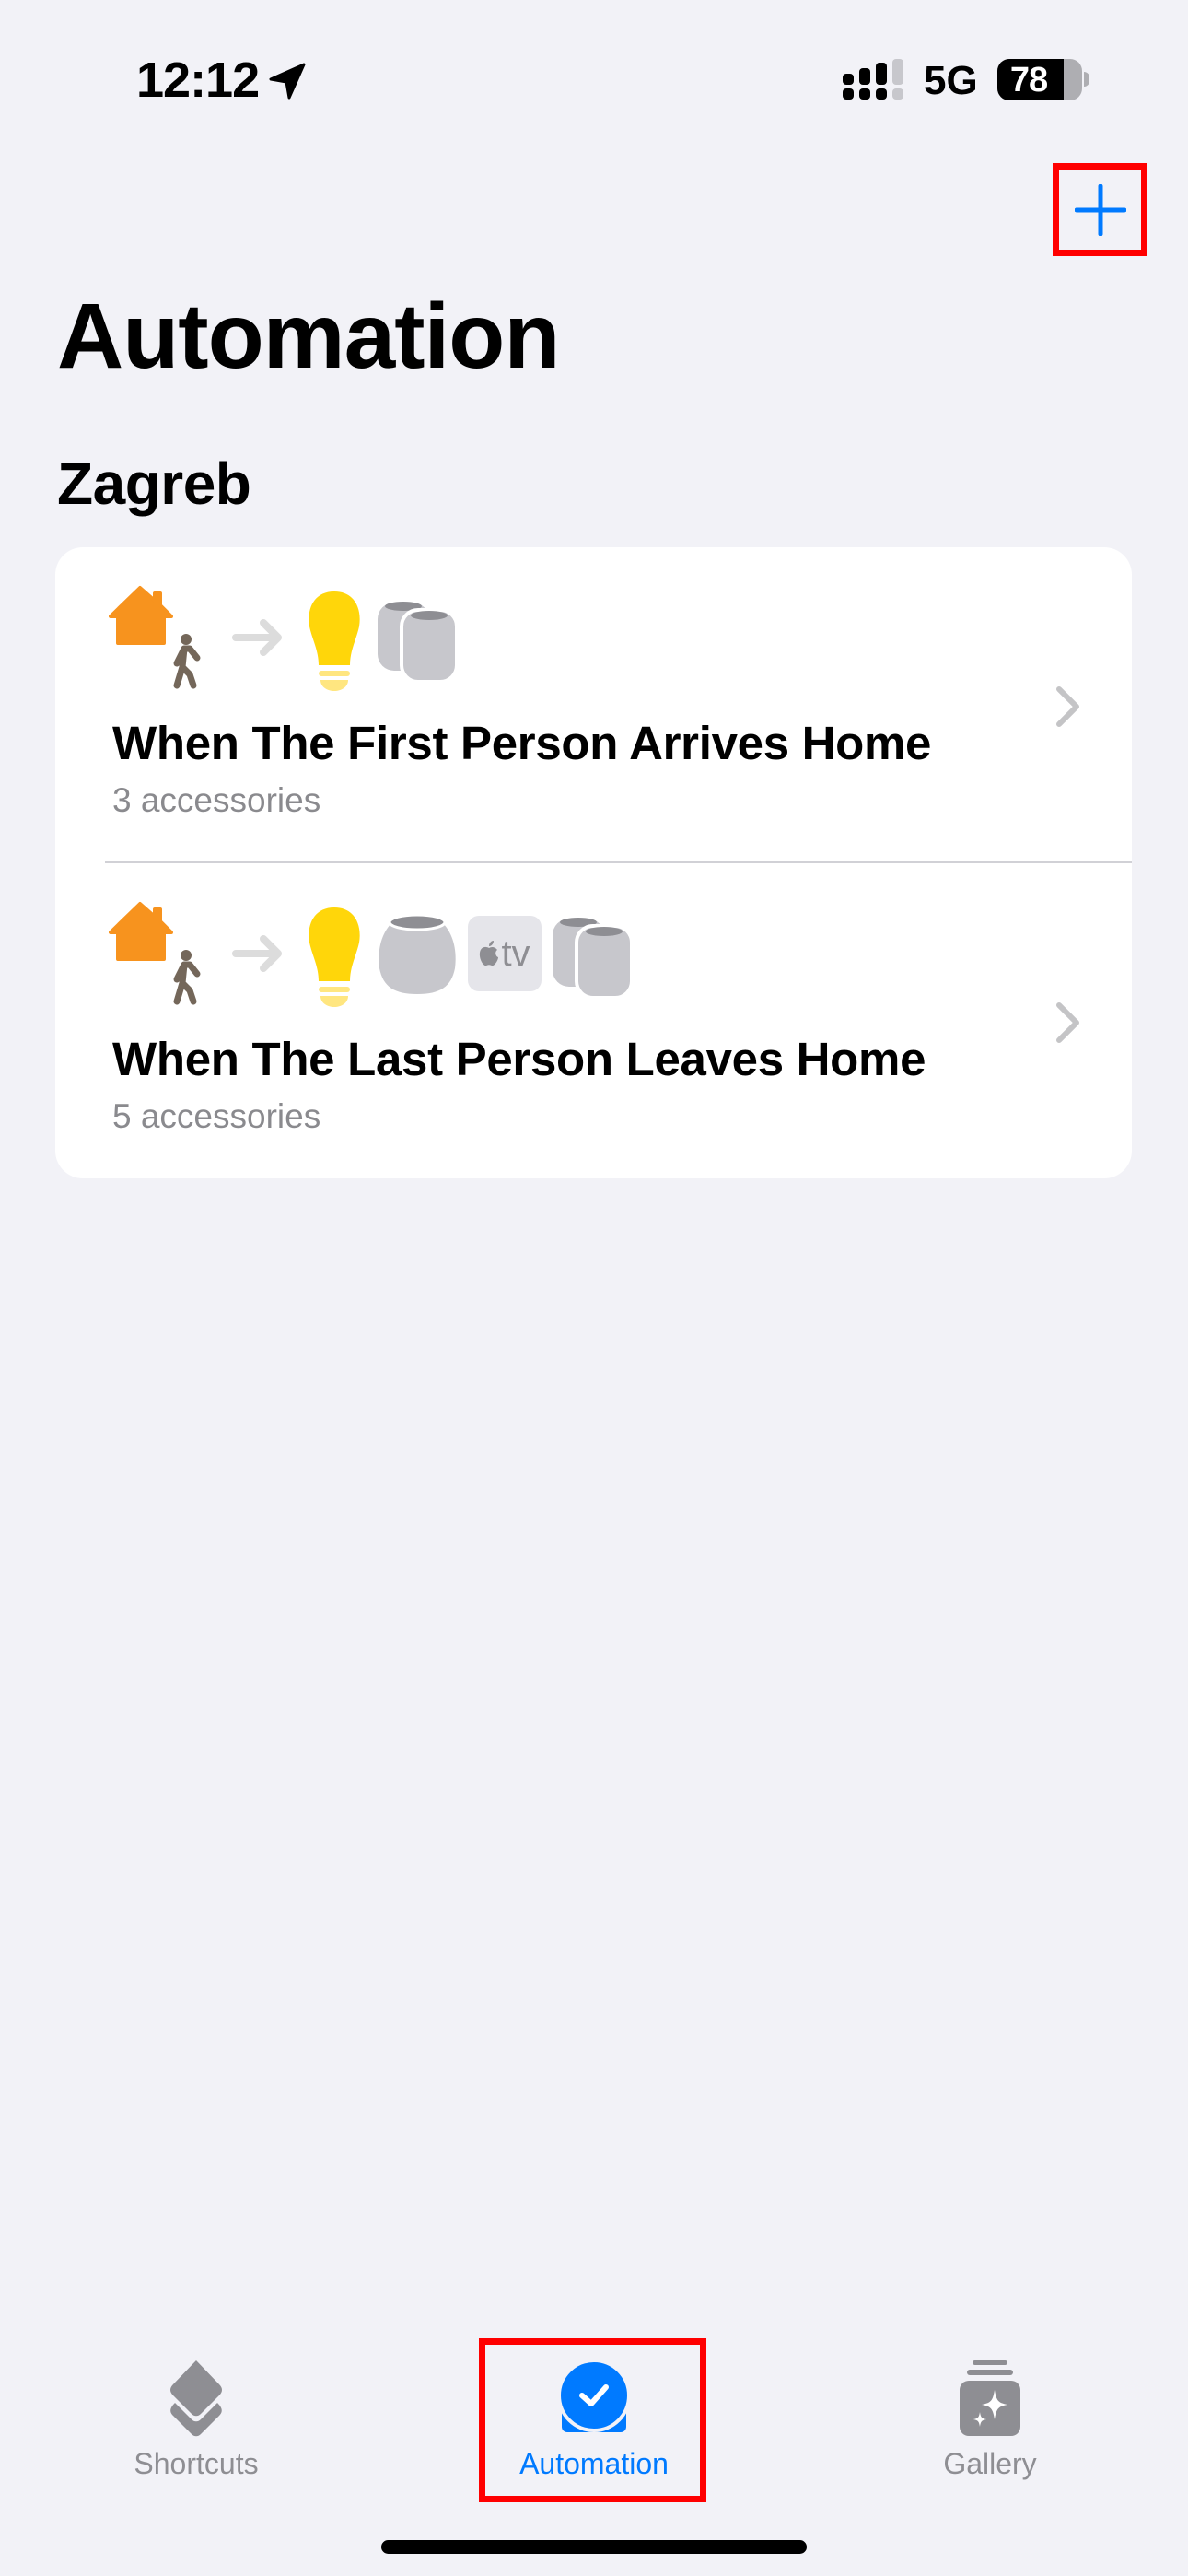 Image resolution: width=1188 pixels, height=2576 pixels. I want to click on tab-gallery: Gallery, so click(990, 2418).